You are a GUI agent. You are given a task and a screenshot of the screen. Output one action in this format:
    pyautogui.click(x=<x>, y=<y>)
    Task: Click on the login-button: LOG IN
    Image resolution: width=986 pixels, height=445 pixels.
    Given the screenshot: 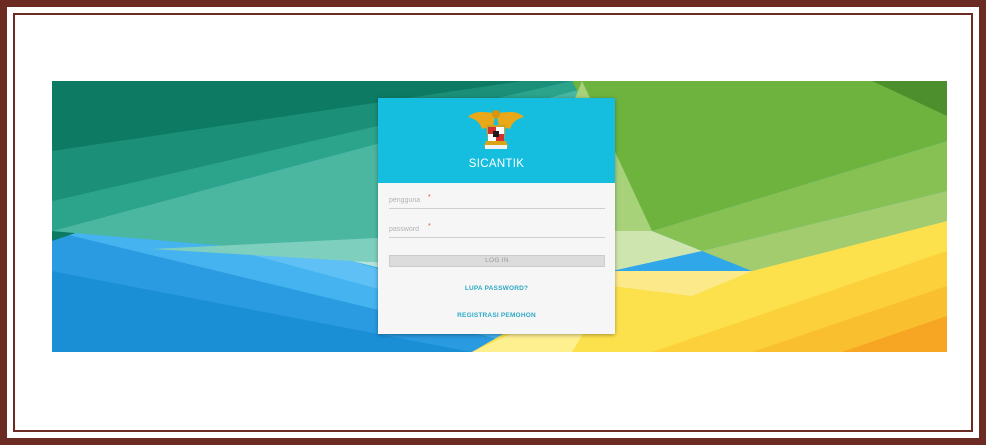 What is the action you would take?
    pyautogui.click(x=497, y=261)
    